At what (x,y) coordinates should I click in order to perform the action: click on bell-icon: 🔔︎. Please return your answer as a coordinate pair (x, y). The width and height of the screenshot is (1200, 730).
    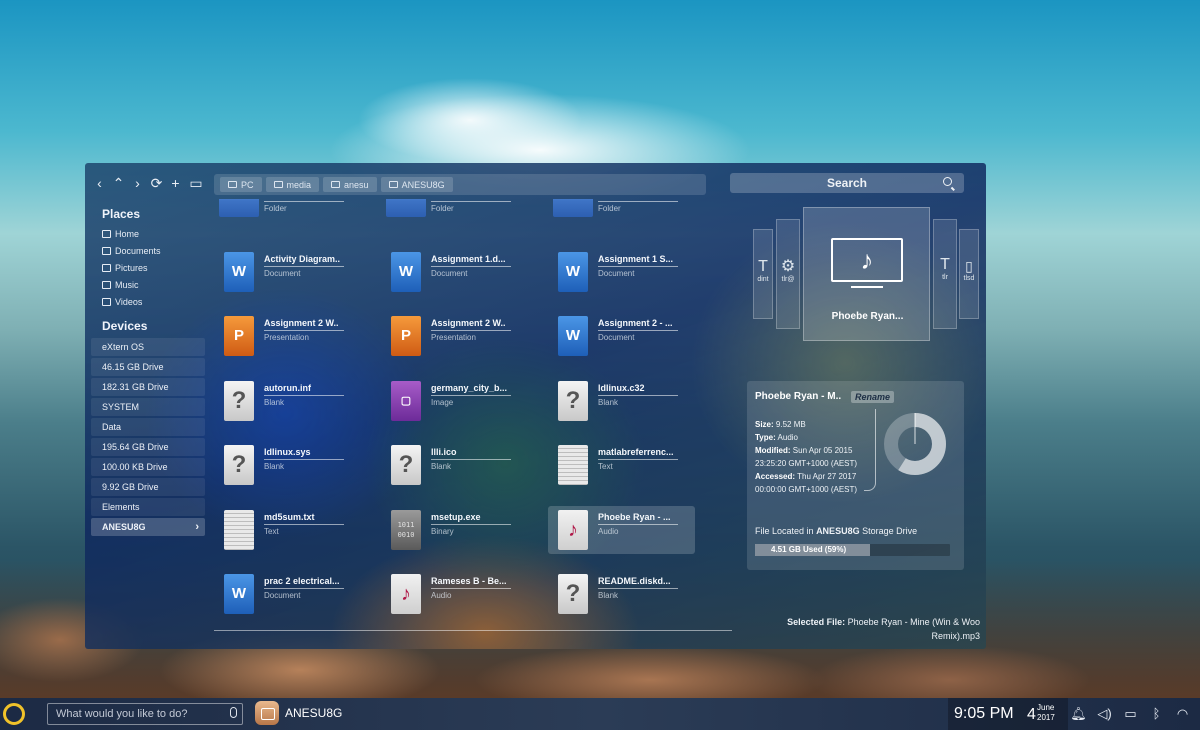
    Looking at the image, I should click on (1078, 713).